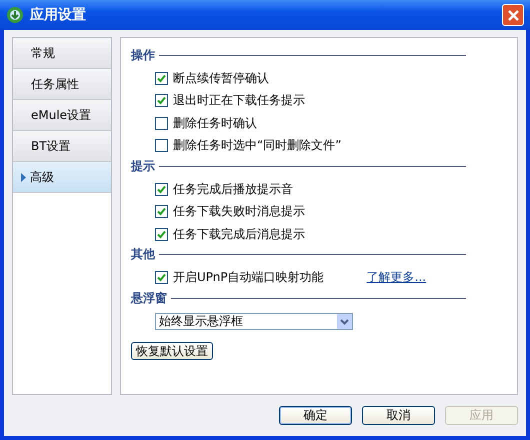  I want to click on sidebar-item: BT设置, so click(62, 146).